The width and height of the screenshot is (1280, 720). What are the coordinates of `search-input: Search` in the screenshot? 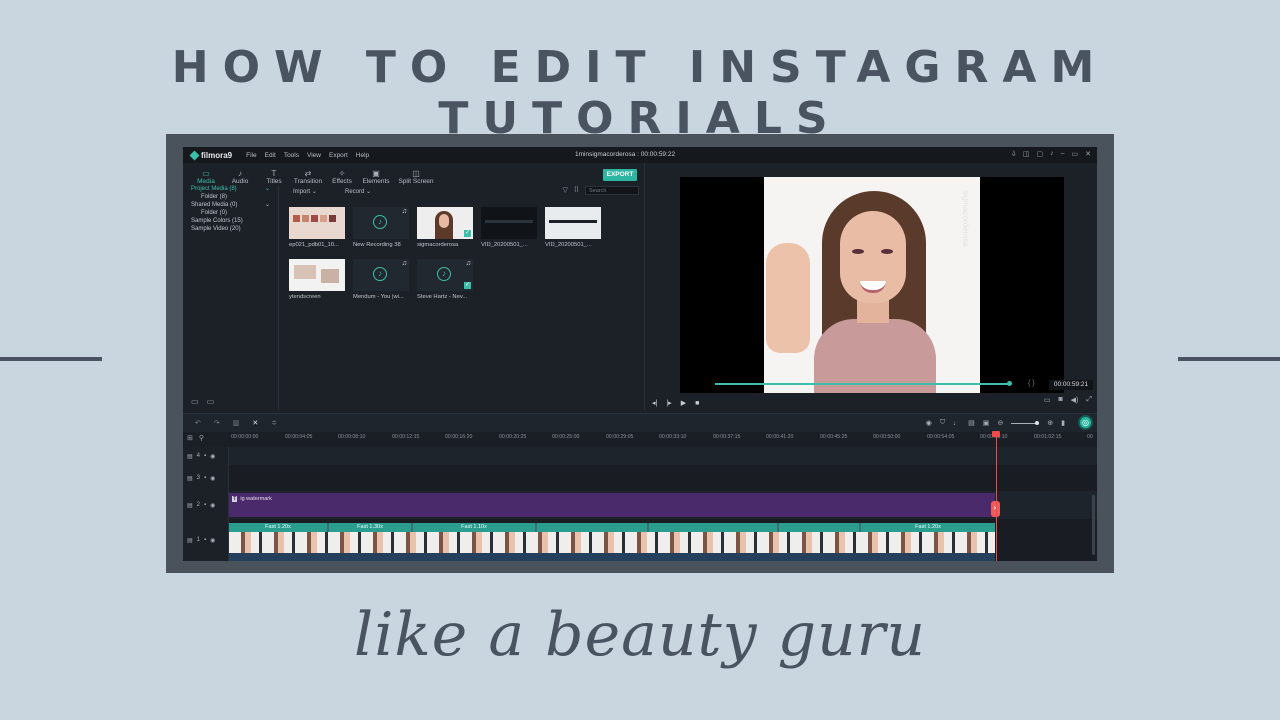 It's located at (612, 190).